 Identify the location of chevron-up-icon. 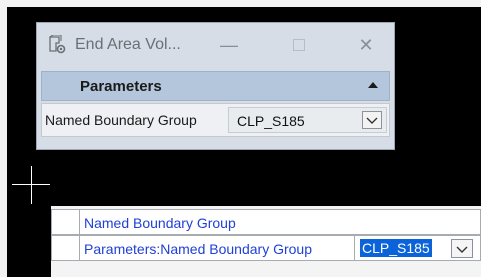
(373, 85).